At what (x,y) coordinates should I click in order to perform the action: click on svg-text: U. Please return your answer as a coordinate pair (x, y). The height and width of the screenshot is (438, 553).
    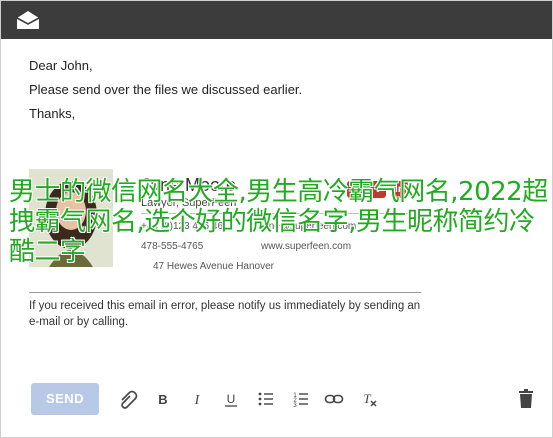
    Looking at the image, I should click on (231, 399).